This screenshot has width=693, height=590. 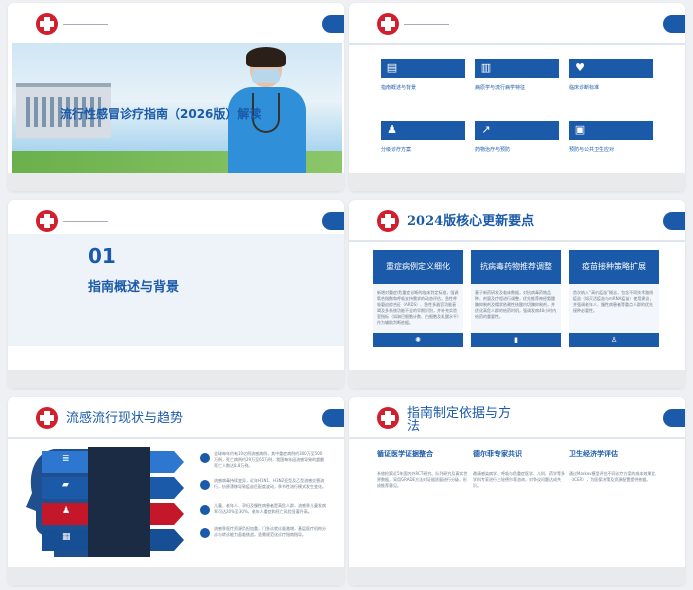 I want to click on toc-card-1: ▤, so click(x=423, y=68).